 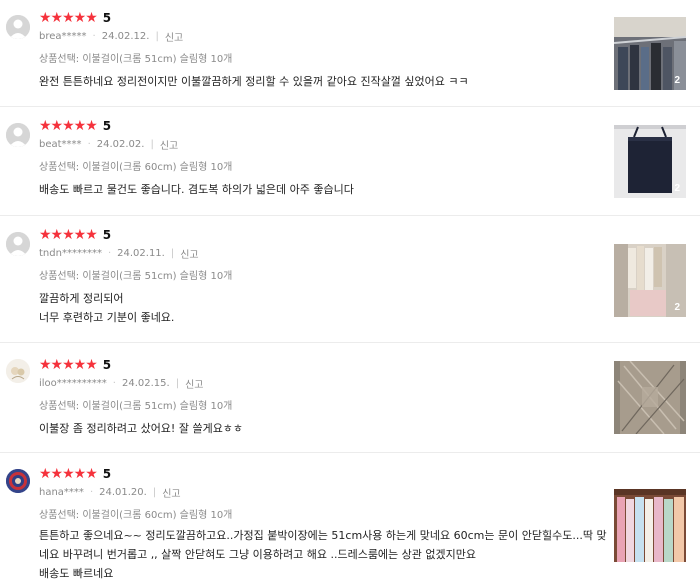 I want to click on review-date: 24.02.11., so click(x=141, y=253).